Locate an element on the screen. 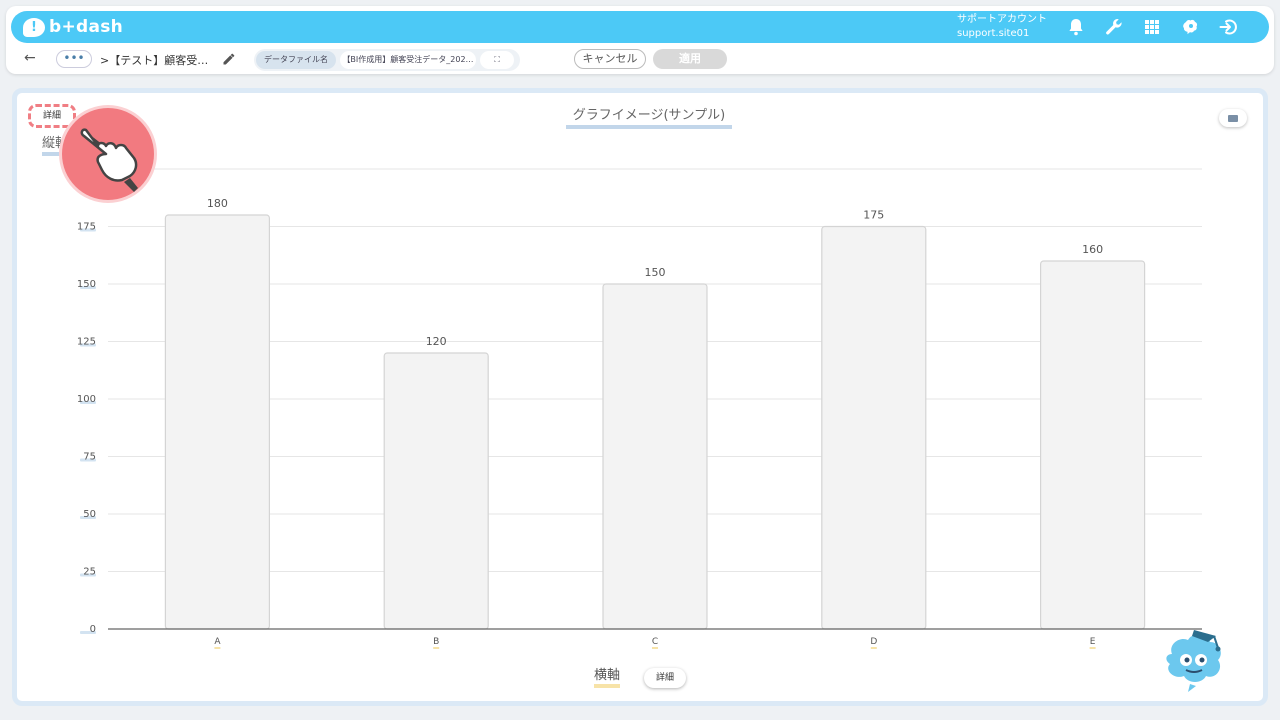 The width and height of the screenshot is (1280, 720). expand-button: ⛶ is located at coordinates (497, 60).